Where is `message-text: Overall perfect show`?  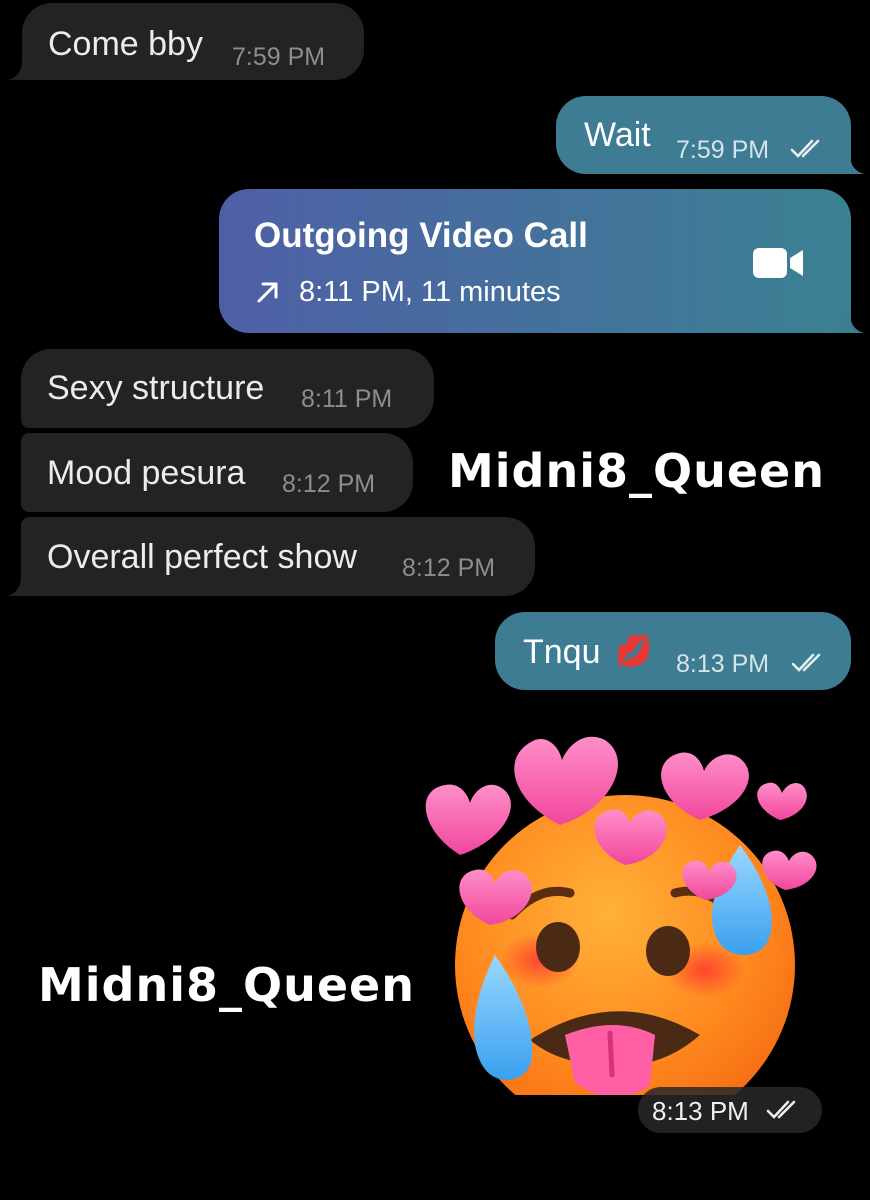
message-text: Overall perfect show is located at coordinates (202, 557).